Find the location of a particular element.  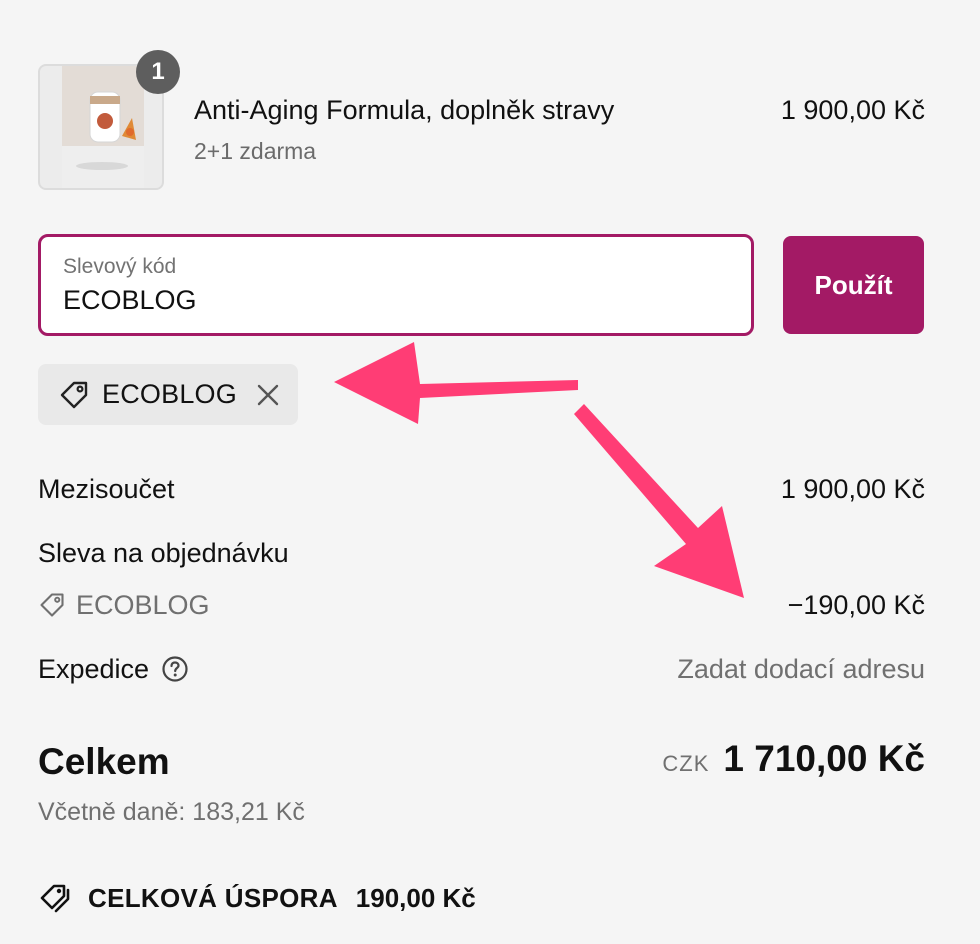

applied-discount-code: ECOBLOG is located at coordinates (169, 394).